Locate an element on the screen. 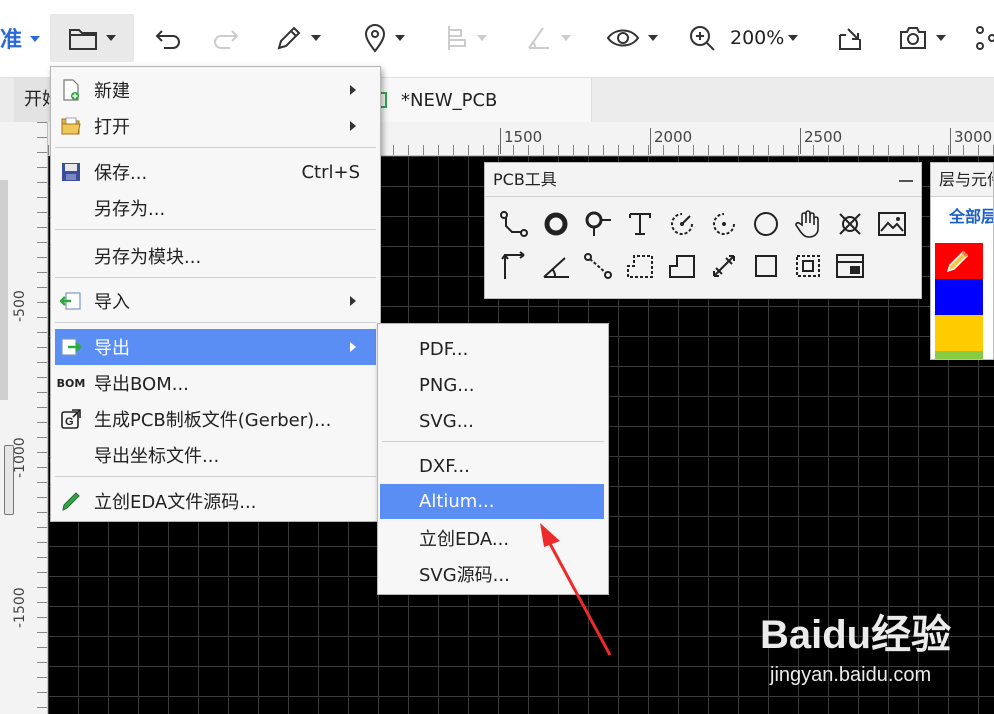 Image resolution: width=994 pixels, height=714 pixels. gerber-icon: G is located at coordinates (71, 419).